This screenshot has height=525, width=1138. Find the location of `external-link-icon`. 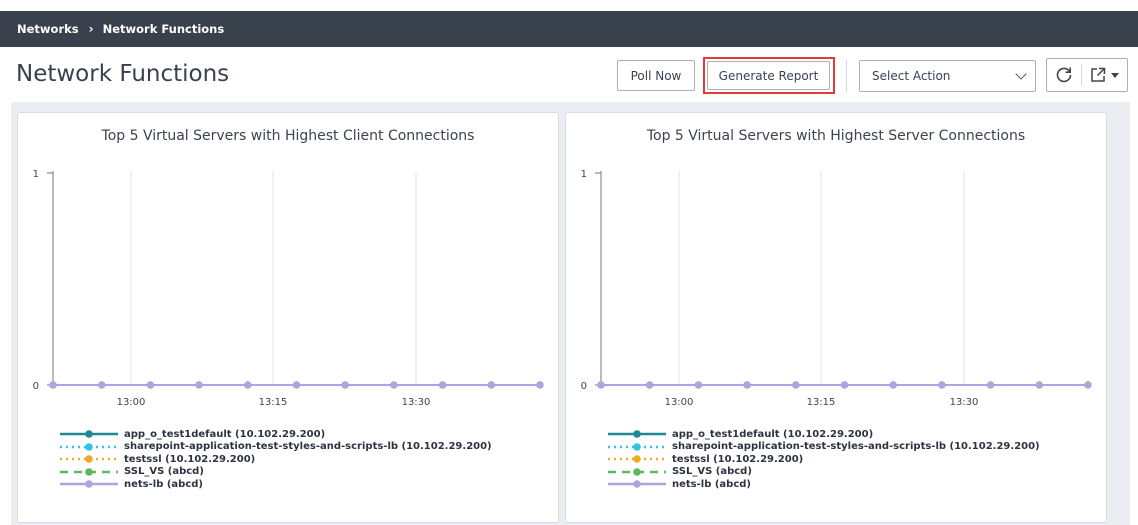

external-link-icon is located at coordinates (1098, 75).